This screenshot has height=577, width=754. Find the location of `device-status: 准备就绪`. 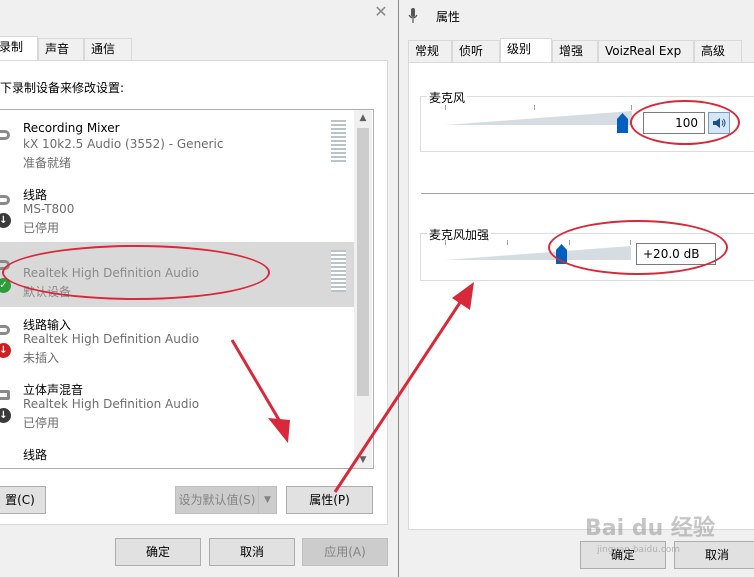

device-status: 准备就绪 is located at coordinates (47, 163).